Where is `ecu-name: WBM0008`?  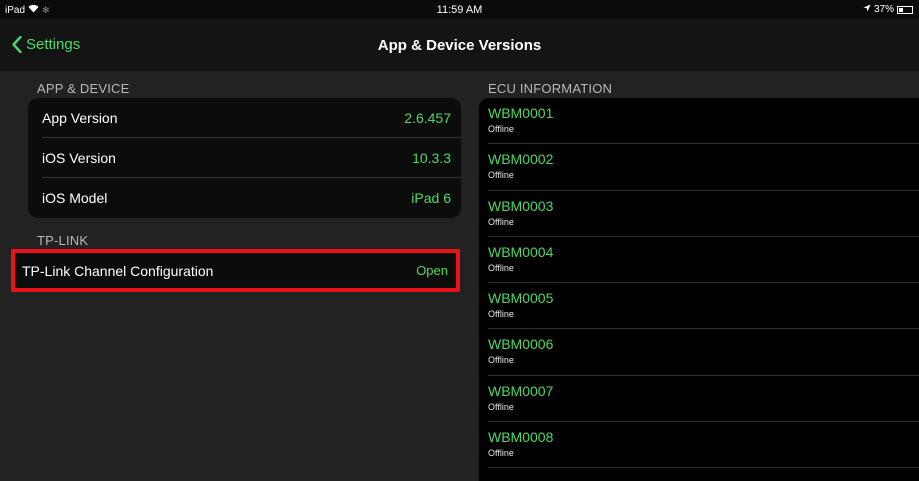
ecu-name: WBM0008 is located at coordinates (521, 437).